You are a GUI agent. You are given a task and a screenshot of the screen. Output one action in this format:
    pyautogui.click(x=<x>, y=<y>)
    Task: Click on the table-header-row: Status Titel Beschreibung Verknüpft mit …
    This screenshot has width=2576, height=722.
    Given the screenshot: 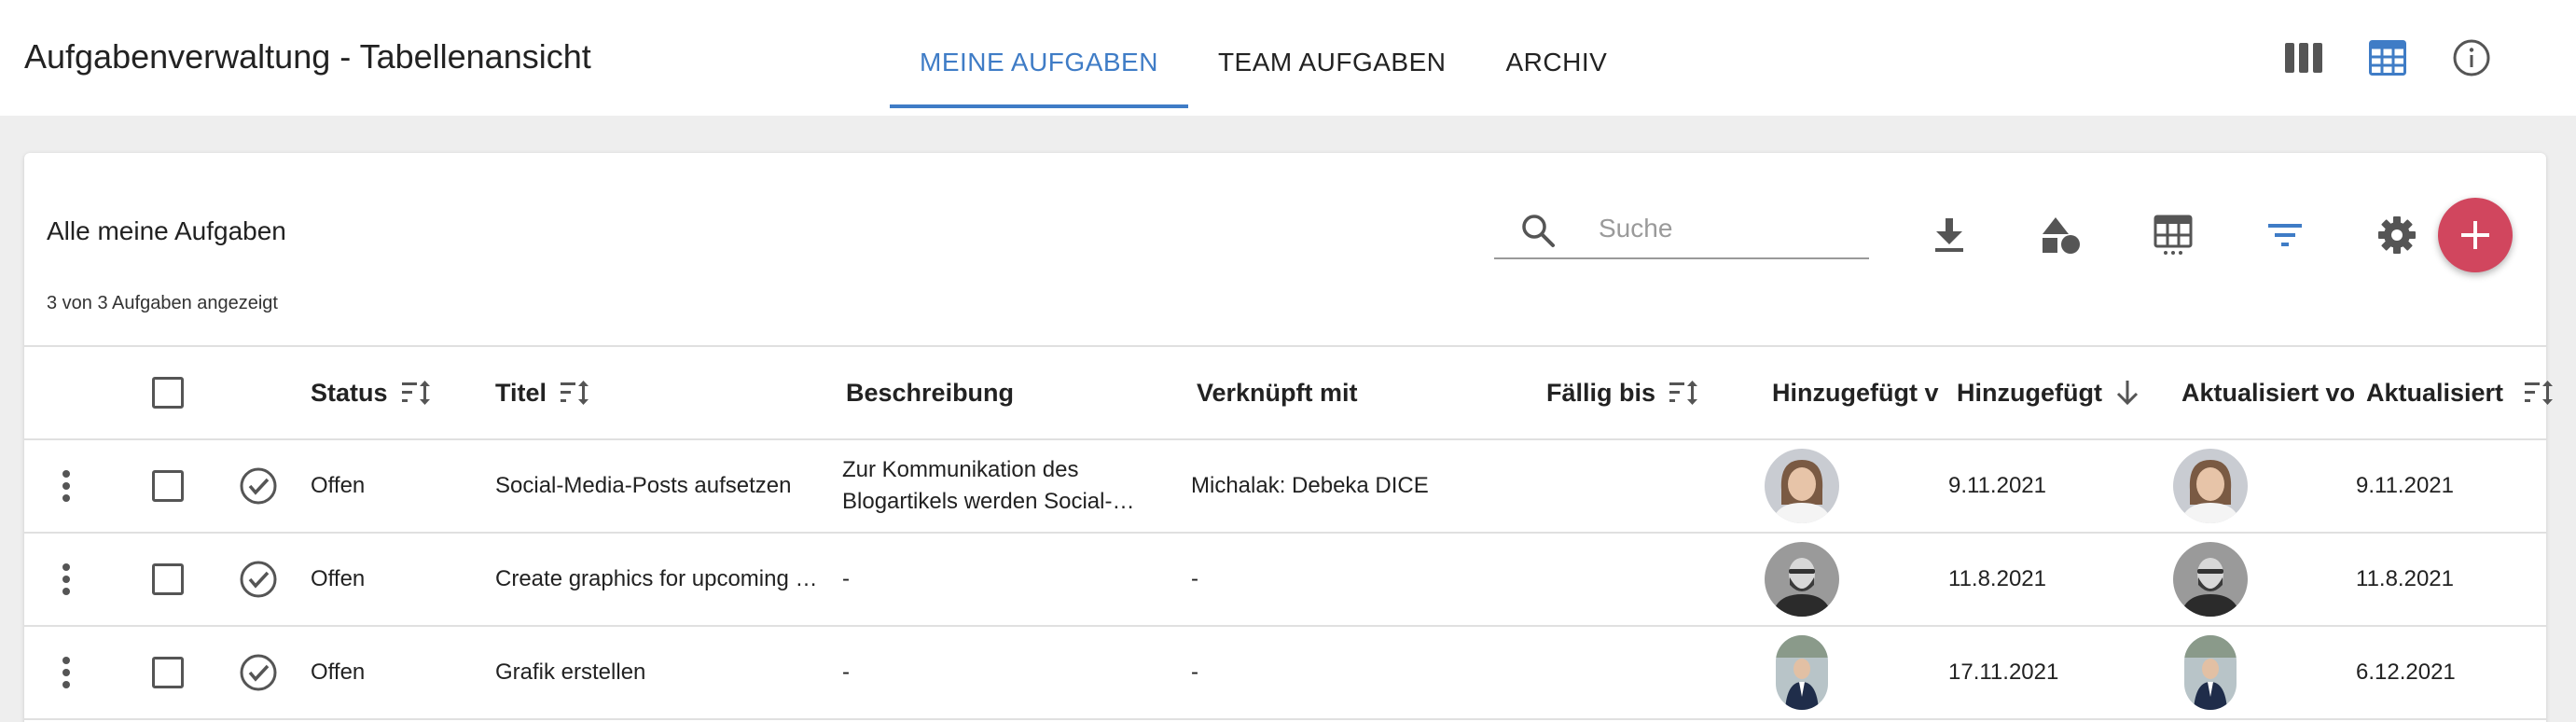 What is the action you would take?
    pyautogui.click(x=1289, y=393)
    